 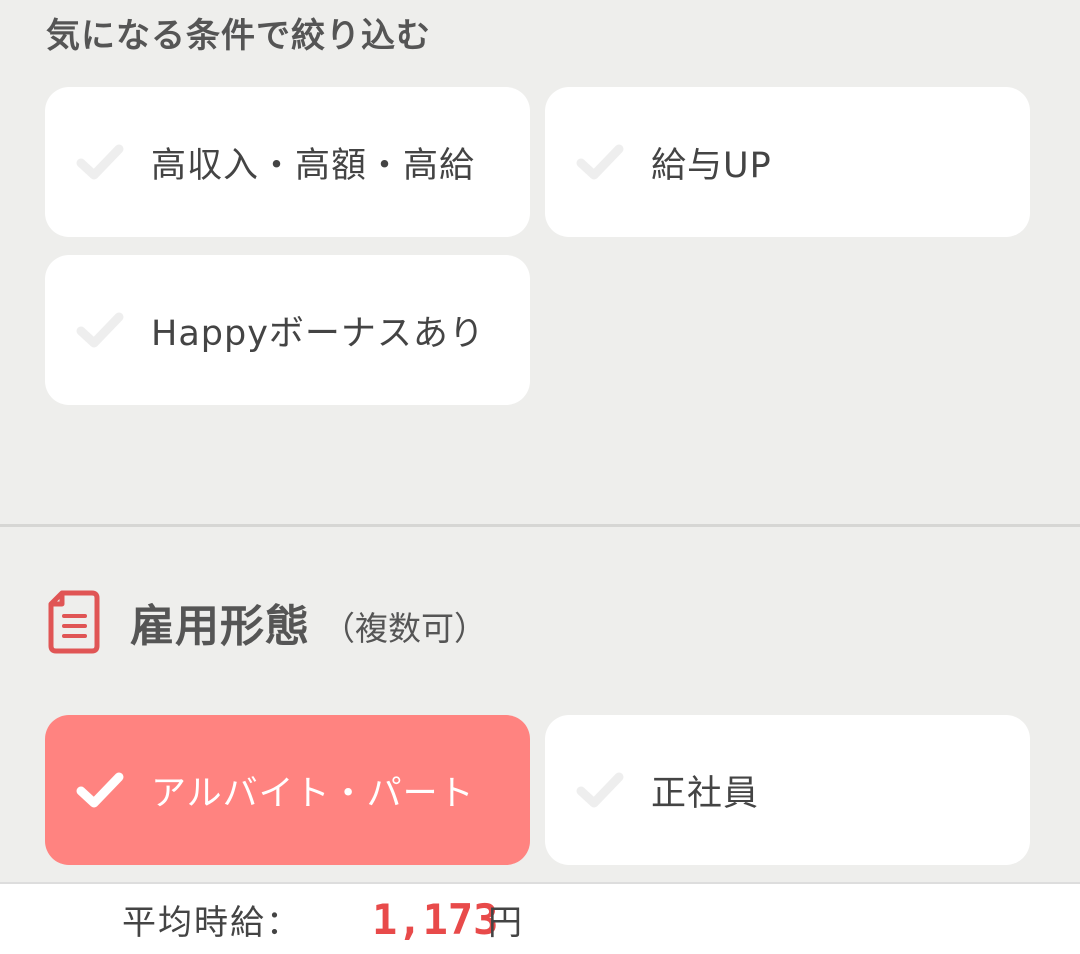 What do you see at coordinates (705, 793) in the screenshot?
I see `option-label: 正社員` at bounding box center [705, 793].